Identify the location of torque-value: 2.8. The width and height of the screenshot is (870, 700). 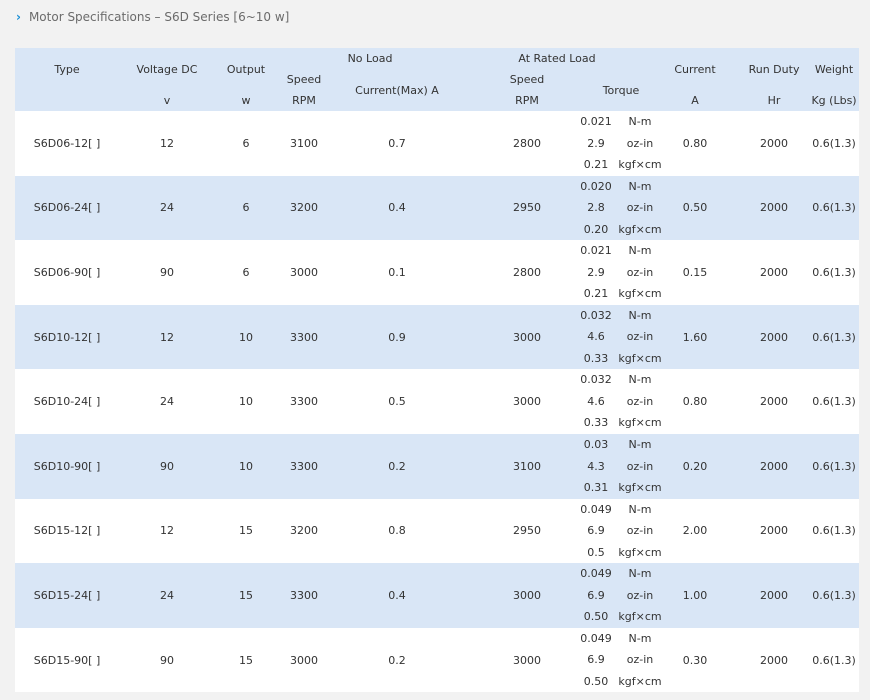
(596, 208).